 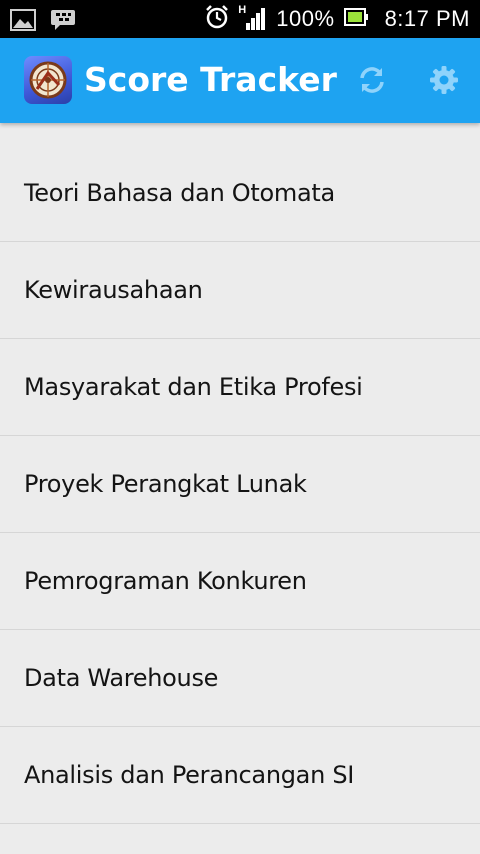 I want to click on course-list-item: Teori Bahasa dan Otomata, so click(x=240, y=193).